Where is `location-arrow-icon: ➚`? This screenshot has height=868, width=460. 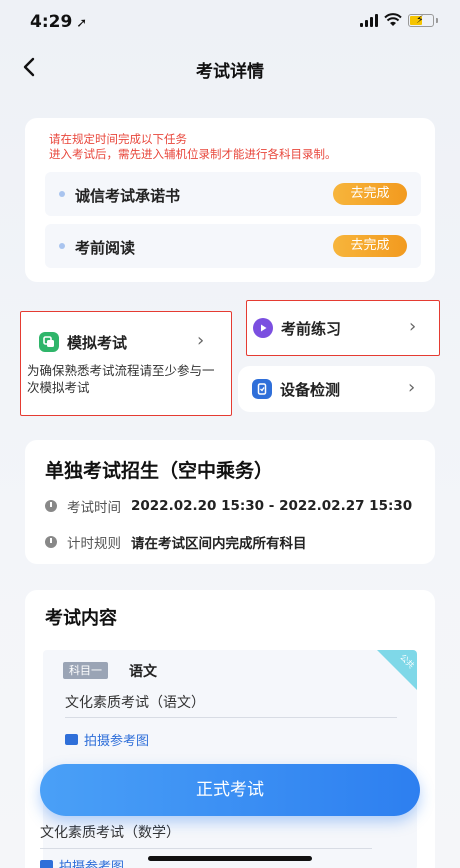
location-arrow-icon: ➚ is located at coordinates (82, 23).